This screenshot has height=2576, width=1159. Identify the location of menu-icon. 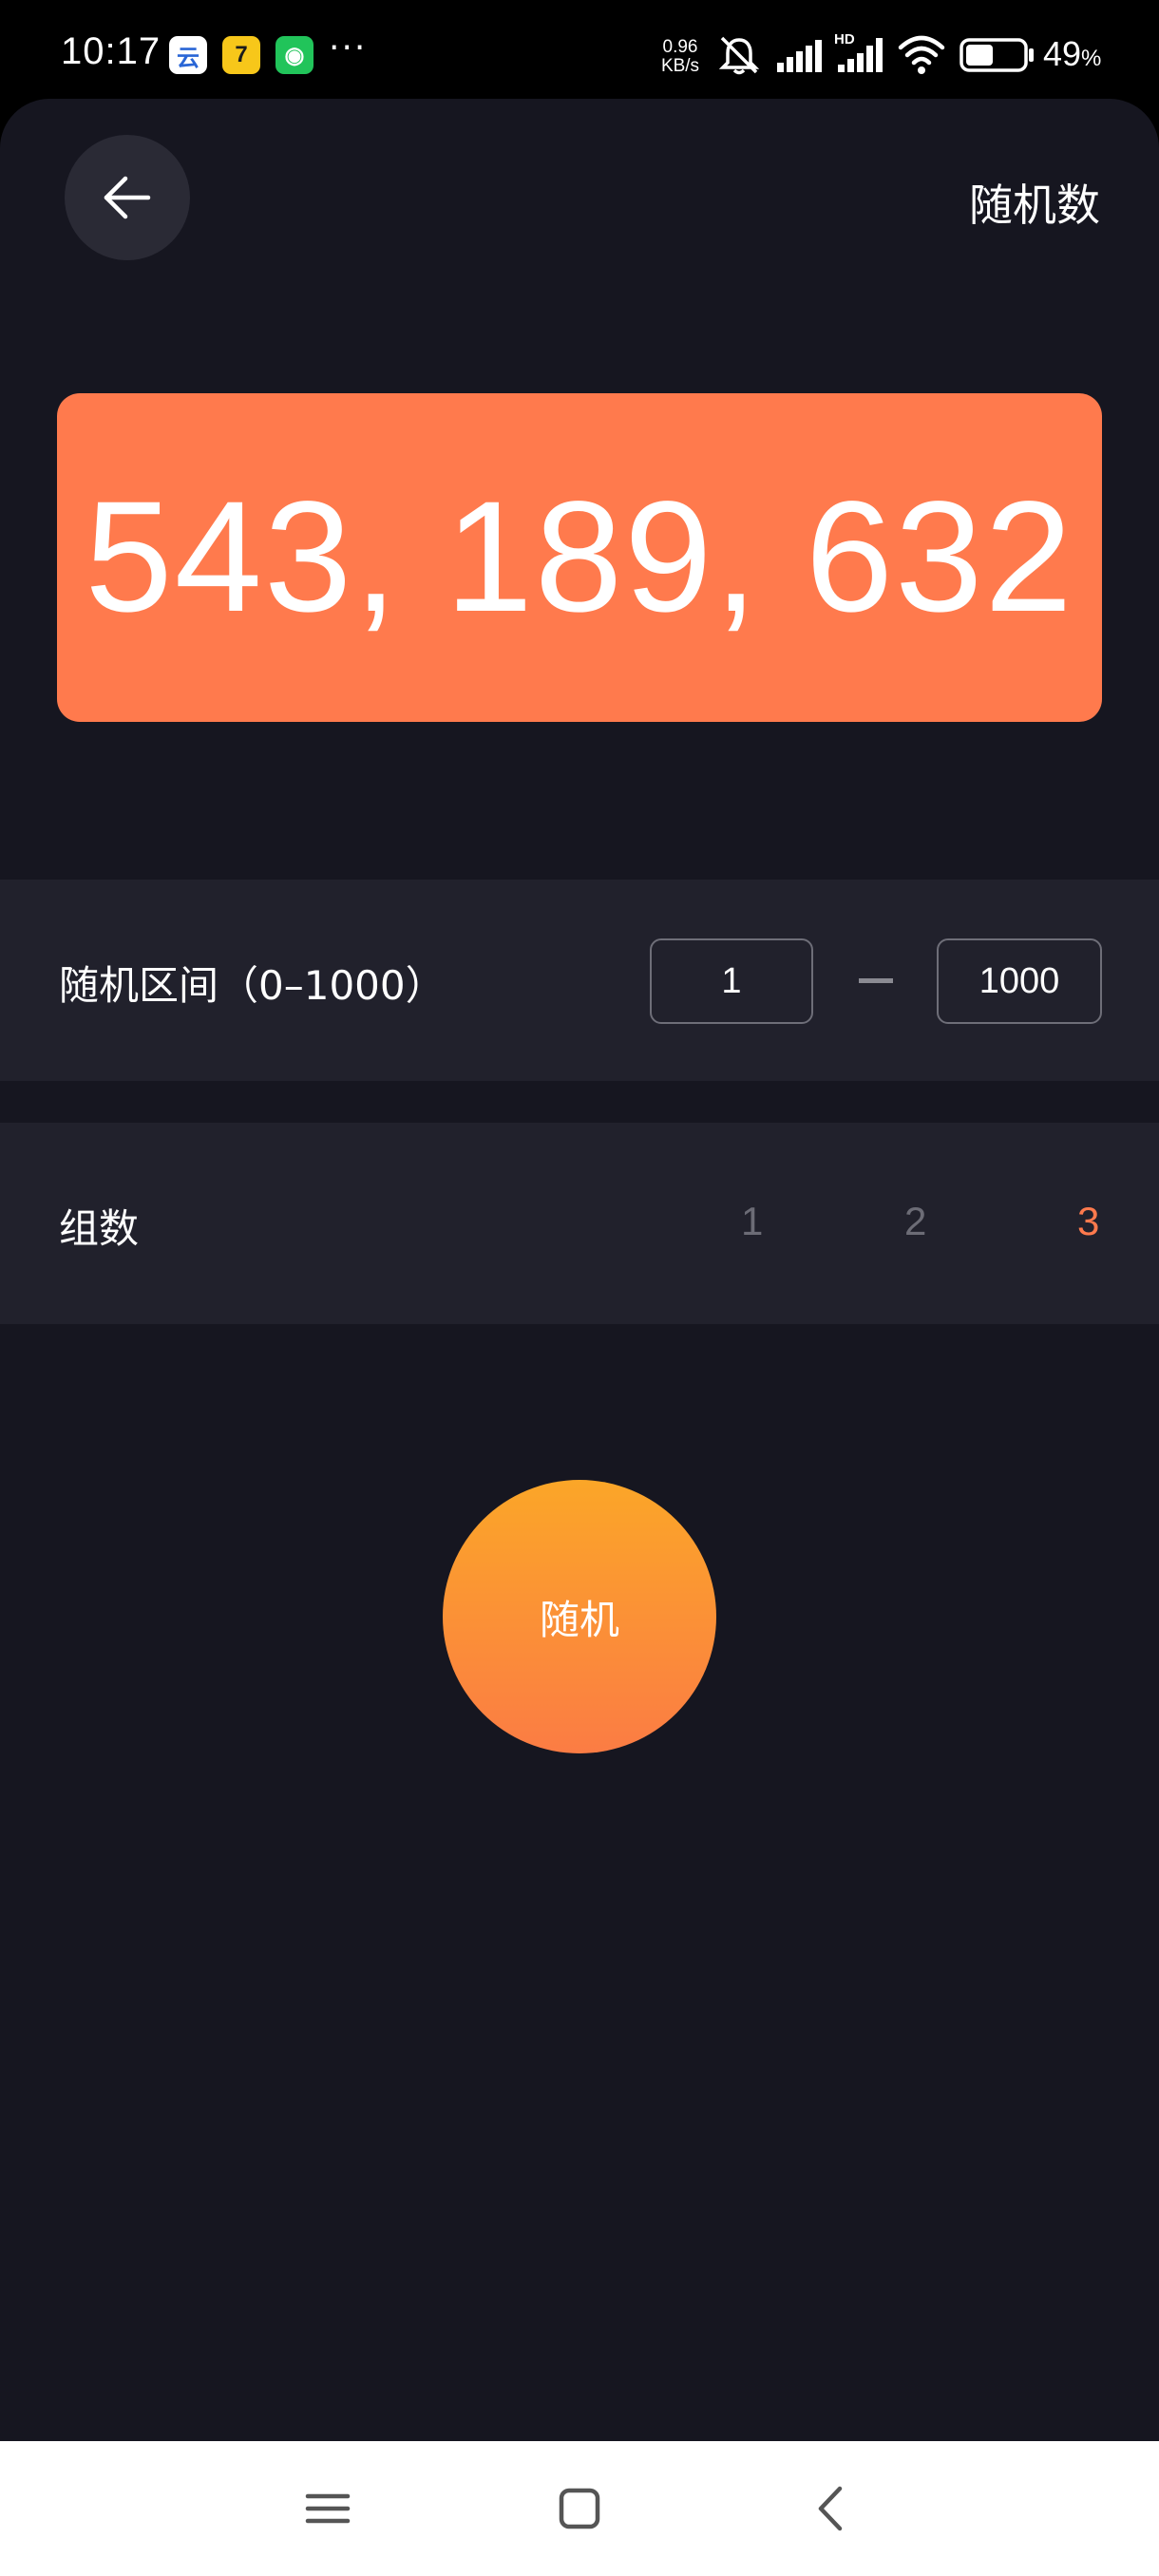
(328, 2508).